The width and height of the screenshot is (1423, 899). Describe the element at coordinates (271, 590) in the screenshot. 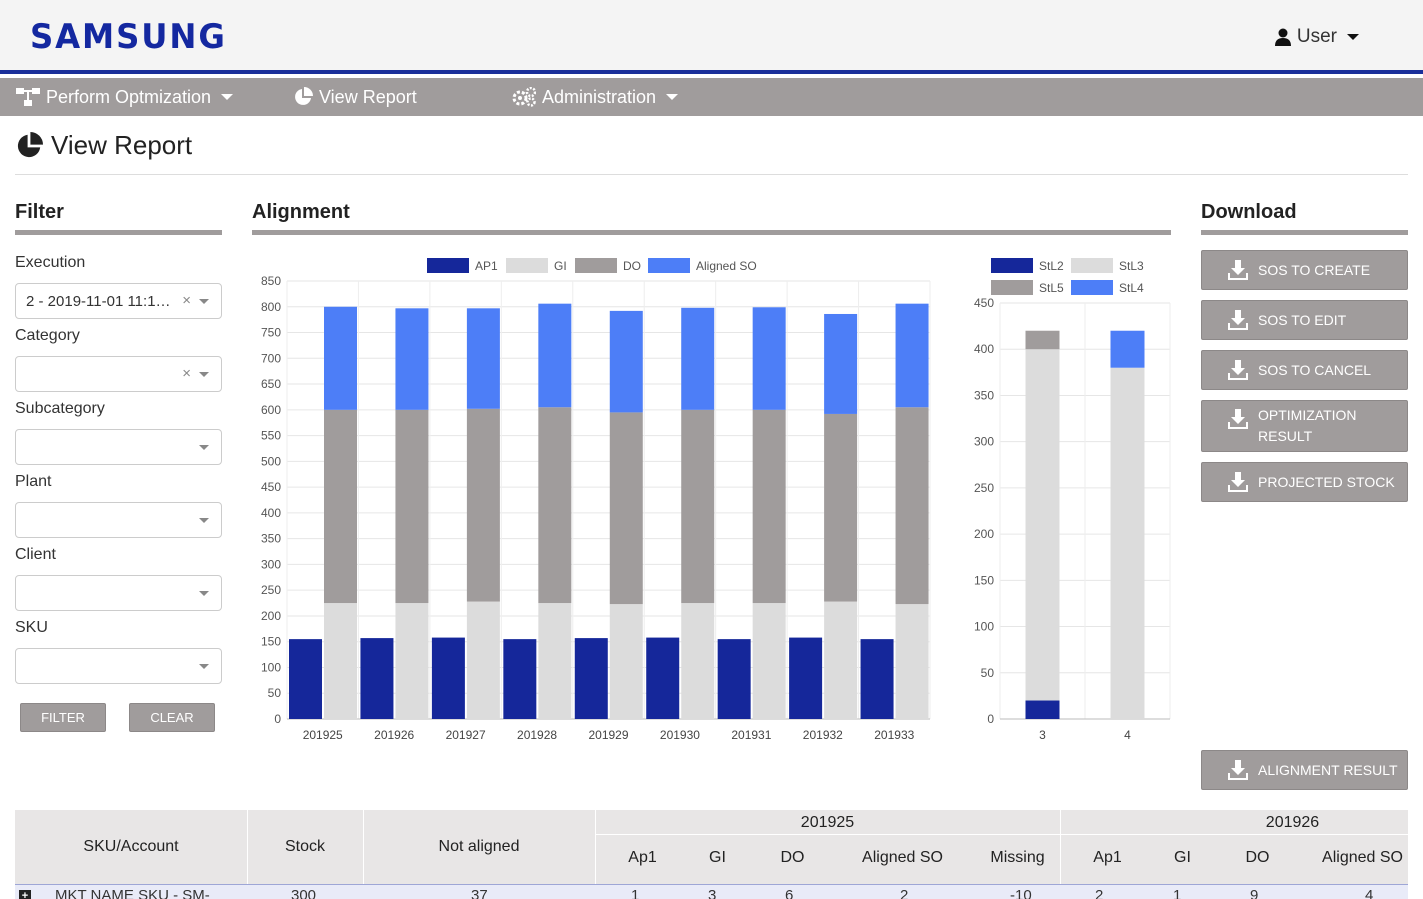

I see `y-tick-label: 250` at that location.